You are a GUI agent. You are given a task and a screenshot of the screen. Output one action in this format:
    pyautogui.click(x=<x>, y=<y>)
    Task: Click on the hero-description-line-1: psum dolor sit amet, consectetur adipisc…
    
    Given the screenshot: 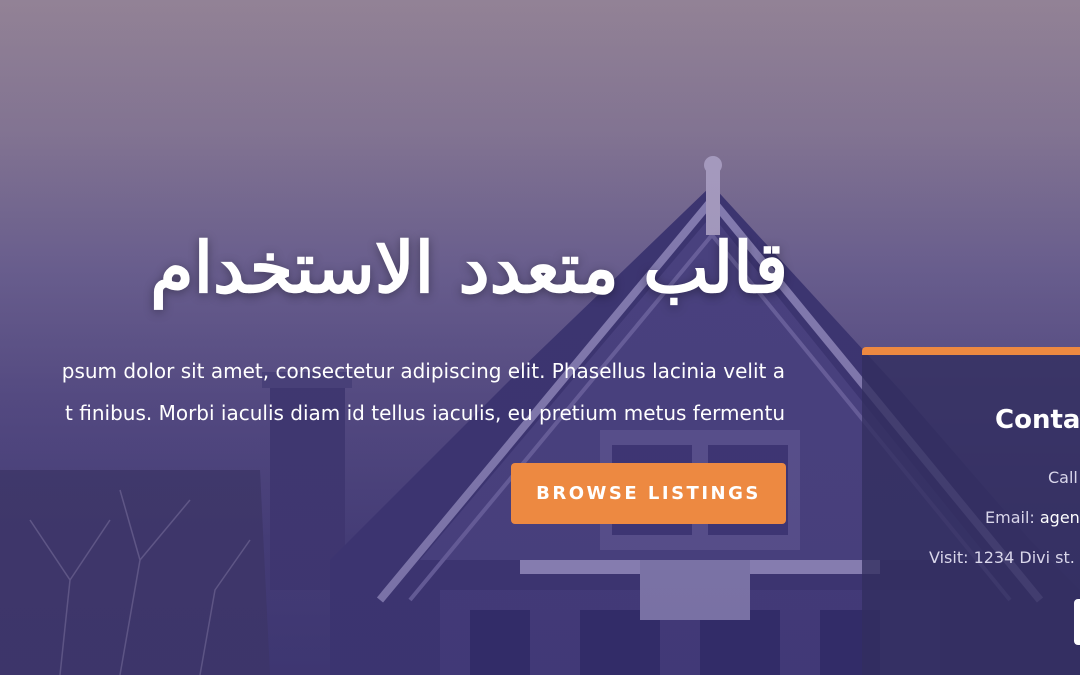 What is the action you would take?
    pyautogui.click(x=423, y=371)
    